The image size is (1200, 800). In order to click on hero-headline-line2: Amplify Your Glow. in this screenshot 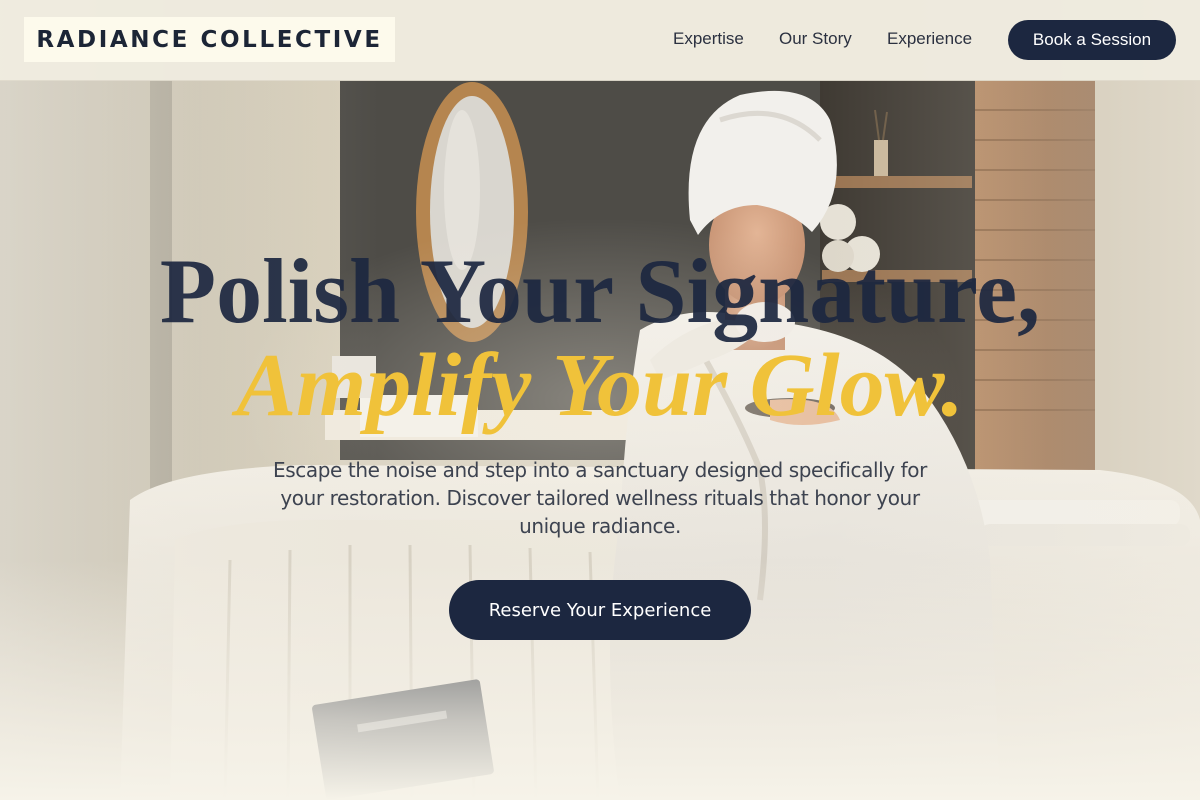, I will do `click(600, 385)`.